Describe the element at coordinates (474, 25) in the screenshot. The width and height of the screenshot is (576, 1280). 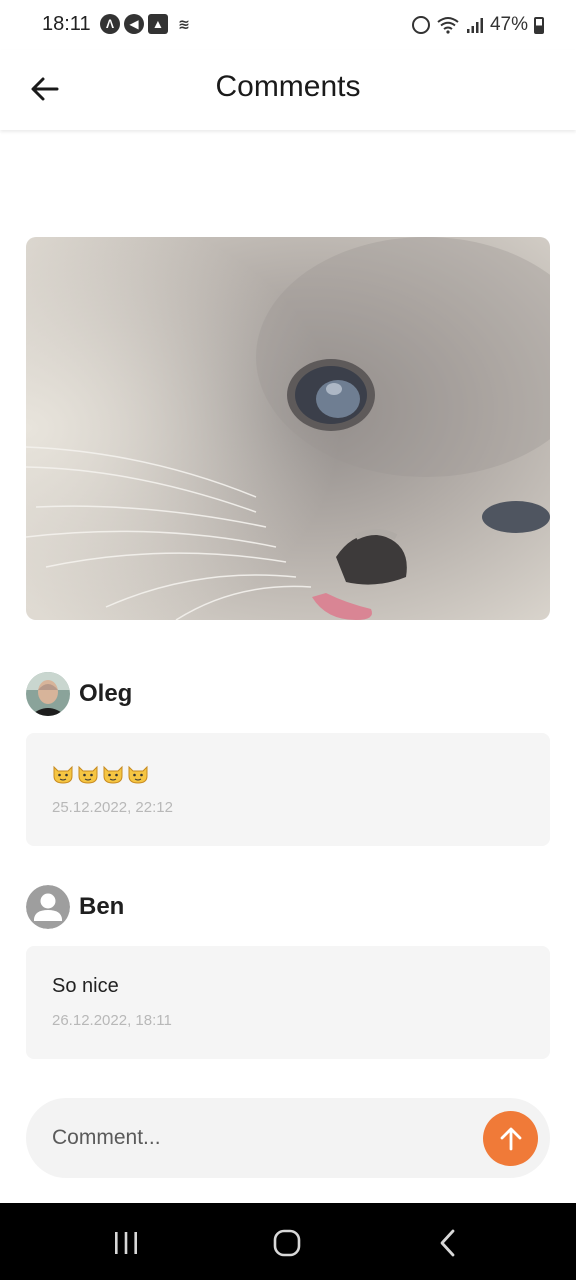
I see `signal-icon` at that location.